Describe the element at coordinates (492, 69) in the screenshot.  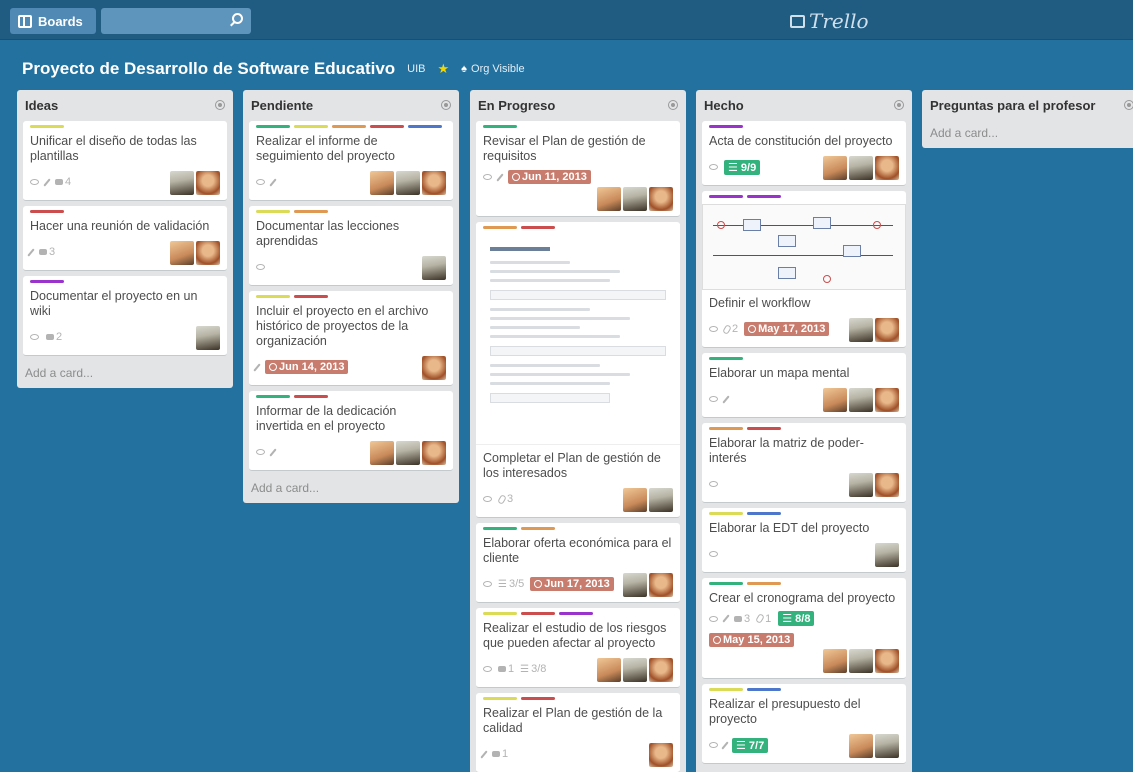
I see `visibility-toggle: ♠ Org Visible` at that location.